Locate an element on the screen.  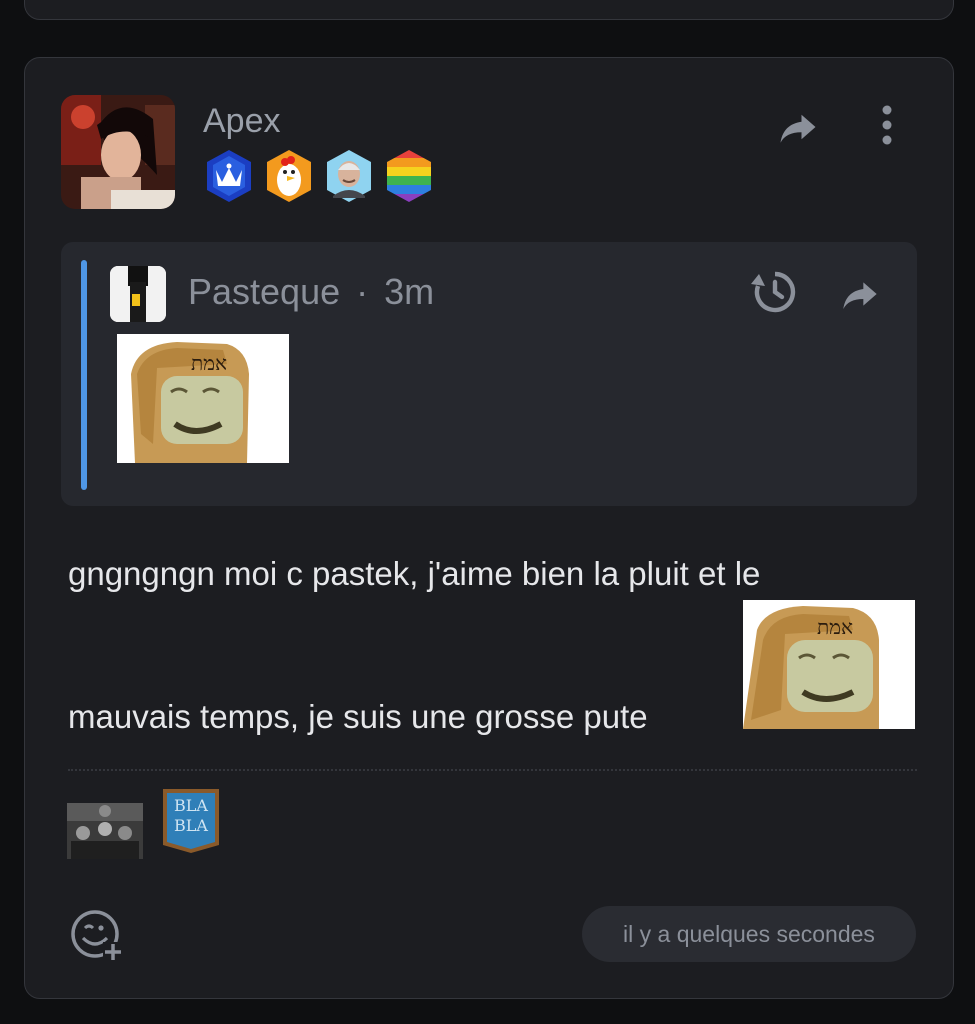
previous-post-card is located at coordinates (489, 10).